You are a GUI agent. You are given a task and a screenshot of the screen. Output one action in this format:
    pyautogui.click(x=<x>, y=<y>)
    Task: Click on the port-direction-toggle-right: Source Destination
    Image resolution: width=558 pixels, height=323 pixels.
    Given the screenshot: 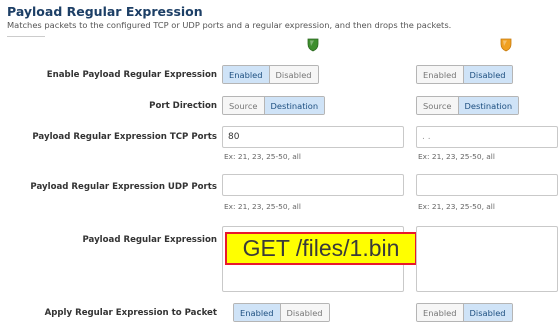 What is the action you would take?
    pyautogui.click(x=468, y=105)
    